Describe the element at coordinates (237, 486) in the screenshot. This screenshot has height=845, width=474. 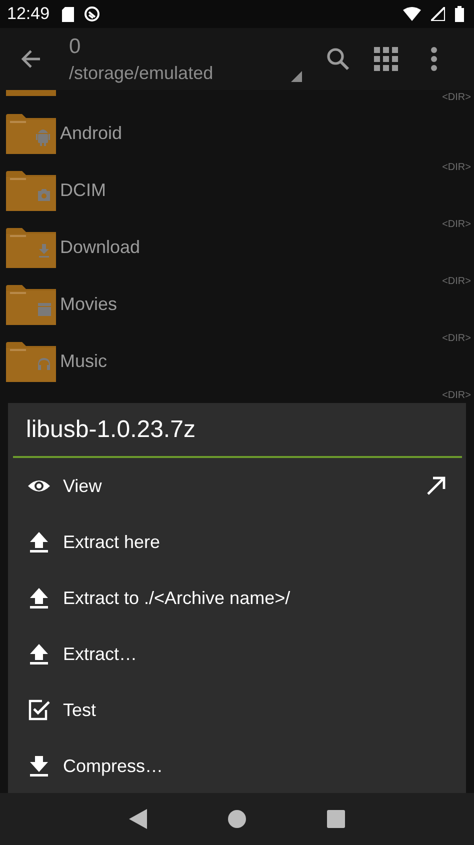
I see `menu-item: View` at that location.